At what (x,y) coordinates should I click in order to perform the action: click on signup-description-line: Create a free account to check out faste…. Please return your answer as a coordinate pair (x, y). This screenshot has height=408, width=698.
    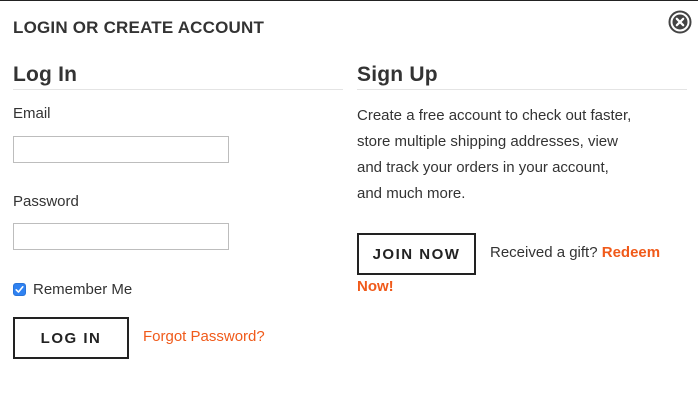
    Looking at the image, I should click on (494, 115).